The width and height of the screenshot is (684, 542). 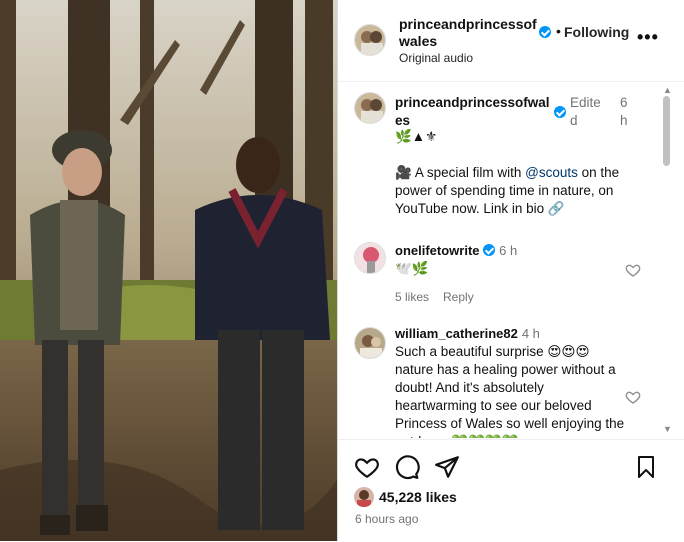 I want to click on following-button: Following, so click(x=596, y=32).